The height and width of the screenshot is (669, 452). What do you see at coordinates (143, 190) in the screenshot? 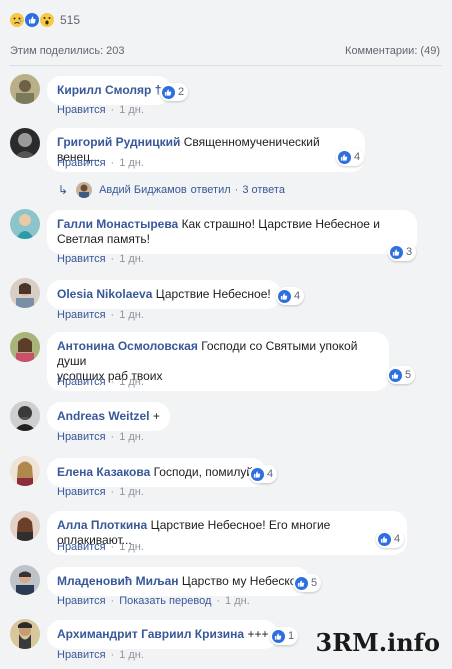
I see `reply-author: Авдий Биджамов` at bounding box center [143, 190].